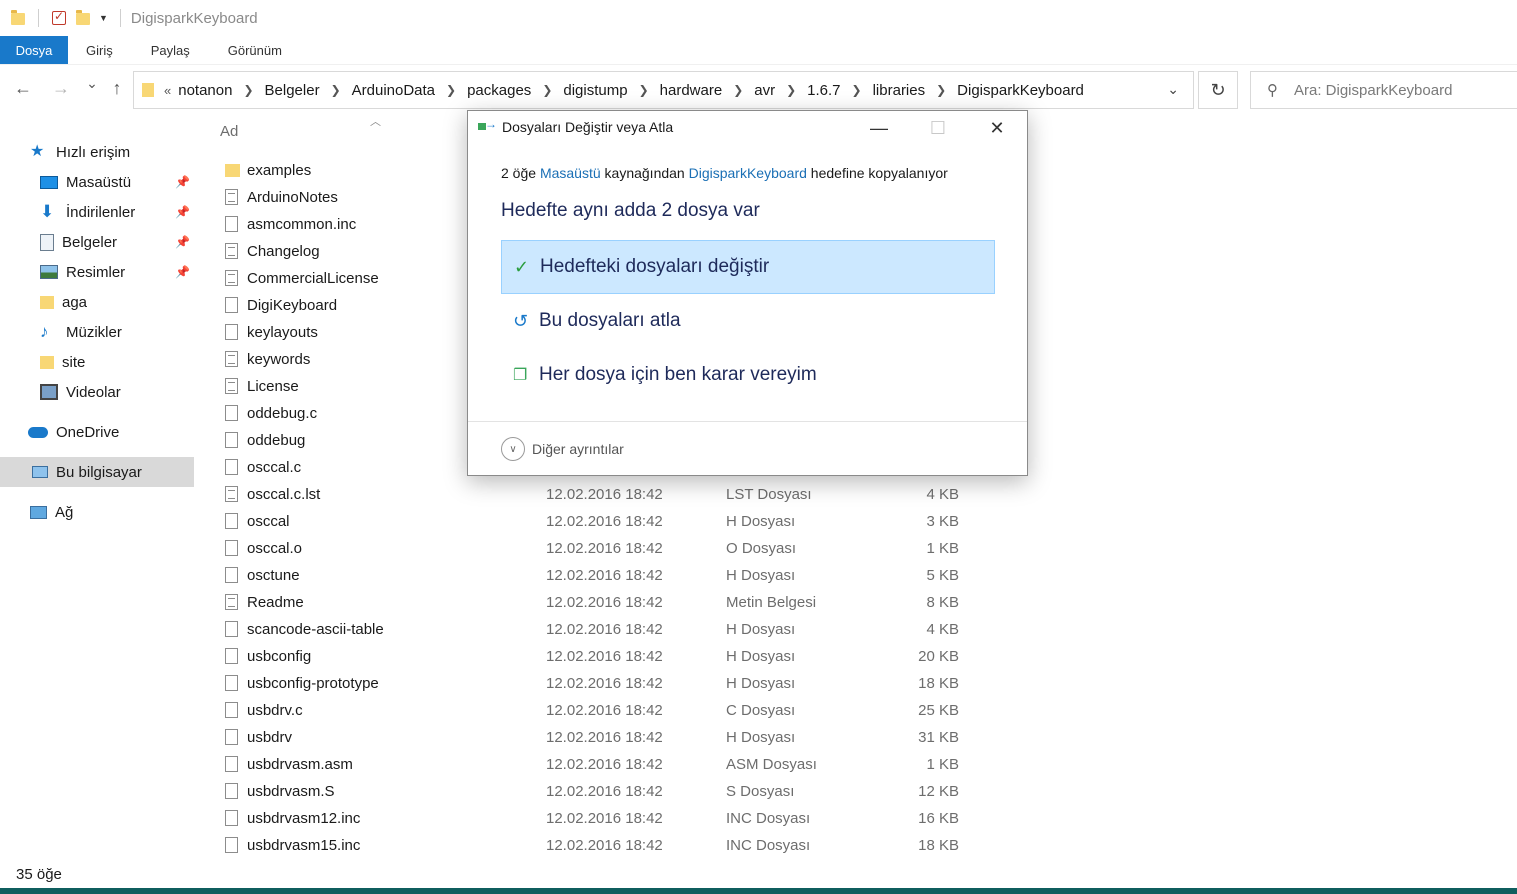  I want to click on properties-icon, so click(59, 17).